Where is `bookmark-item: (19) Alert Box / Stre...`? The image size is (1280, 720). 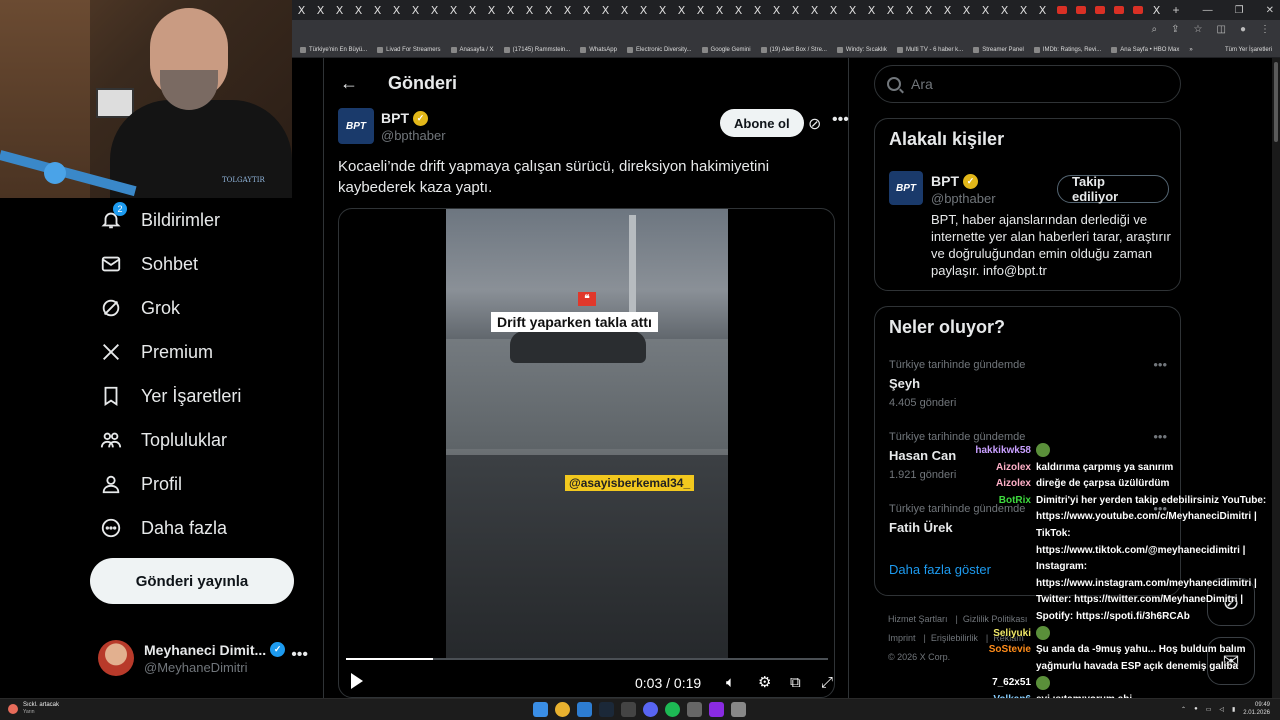
bookmark-item: (19) Alert Box / Stre... is located at coordinates (793, 49).